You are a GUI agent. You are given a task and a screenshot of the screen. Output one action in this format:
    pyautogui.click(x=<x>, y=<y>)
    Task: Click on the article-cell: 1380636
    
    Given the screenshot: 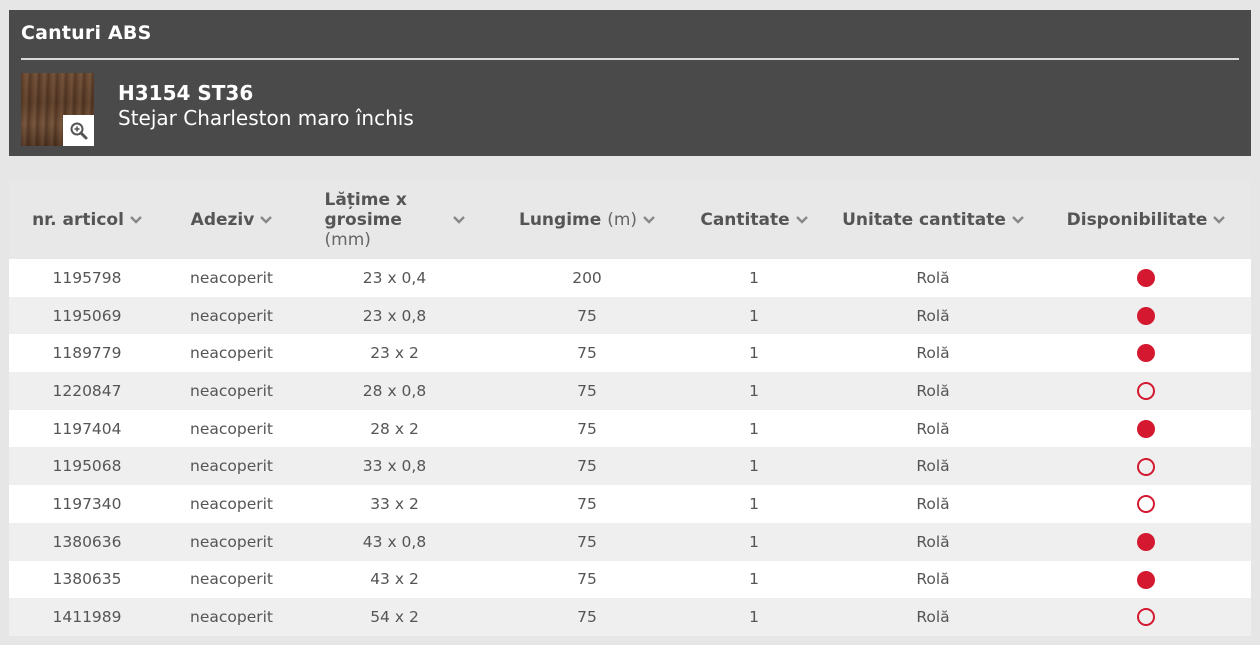 What is the action you would take?
    pyautogui.click(x=87, y=541)
    